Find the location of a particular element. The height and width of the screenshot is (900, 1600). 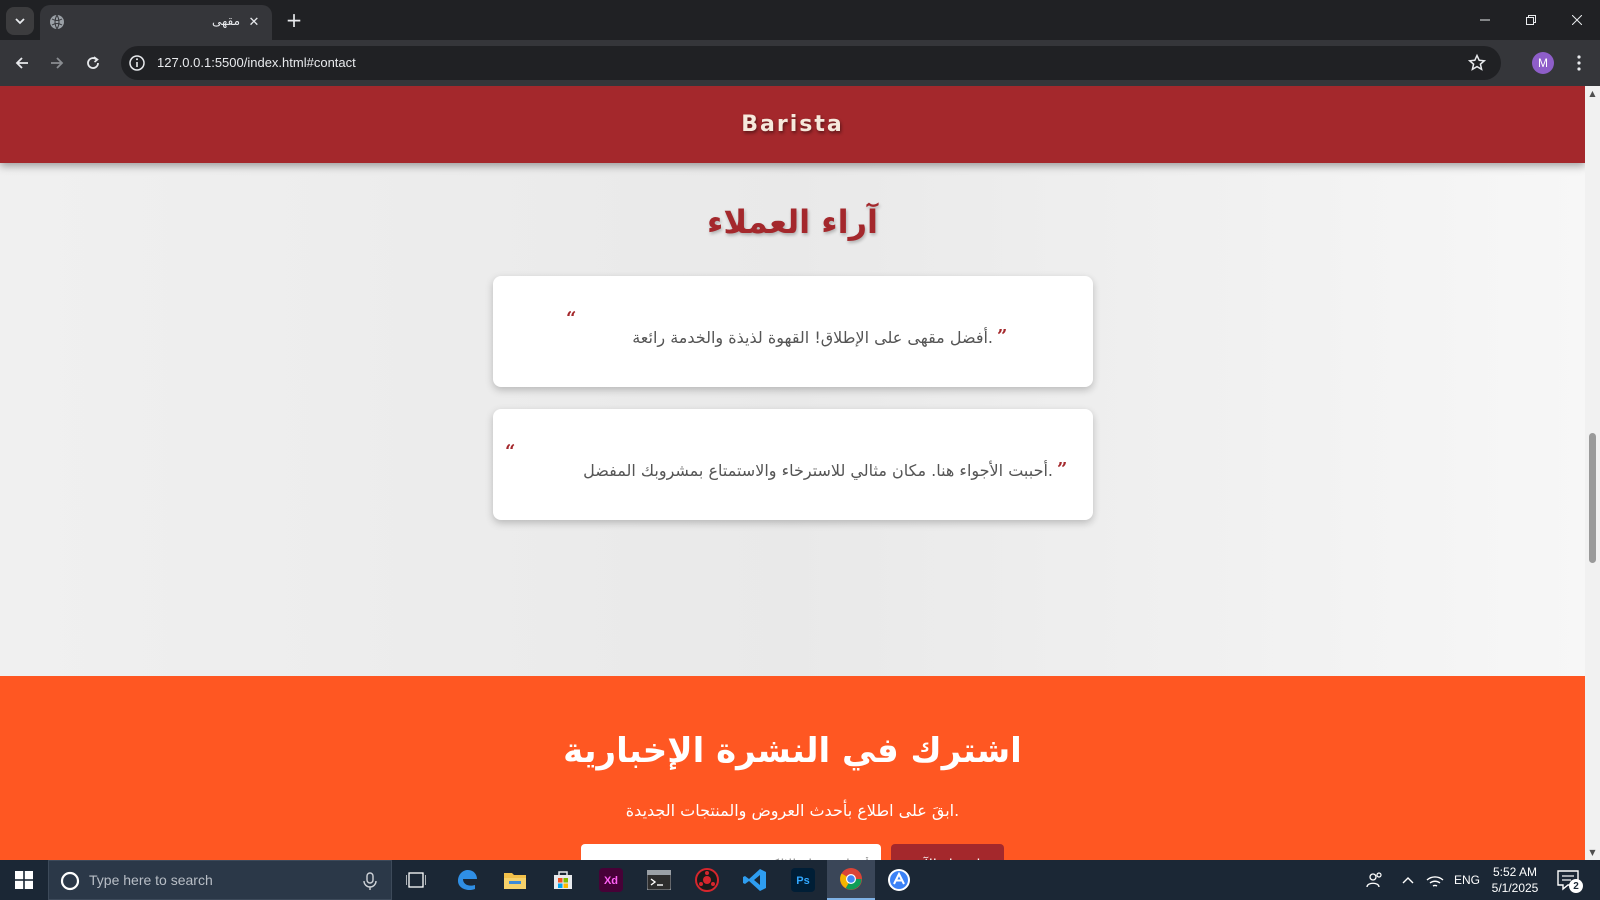

subscribe-button: اشترك الآن is located at coordinates (947, 852).